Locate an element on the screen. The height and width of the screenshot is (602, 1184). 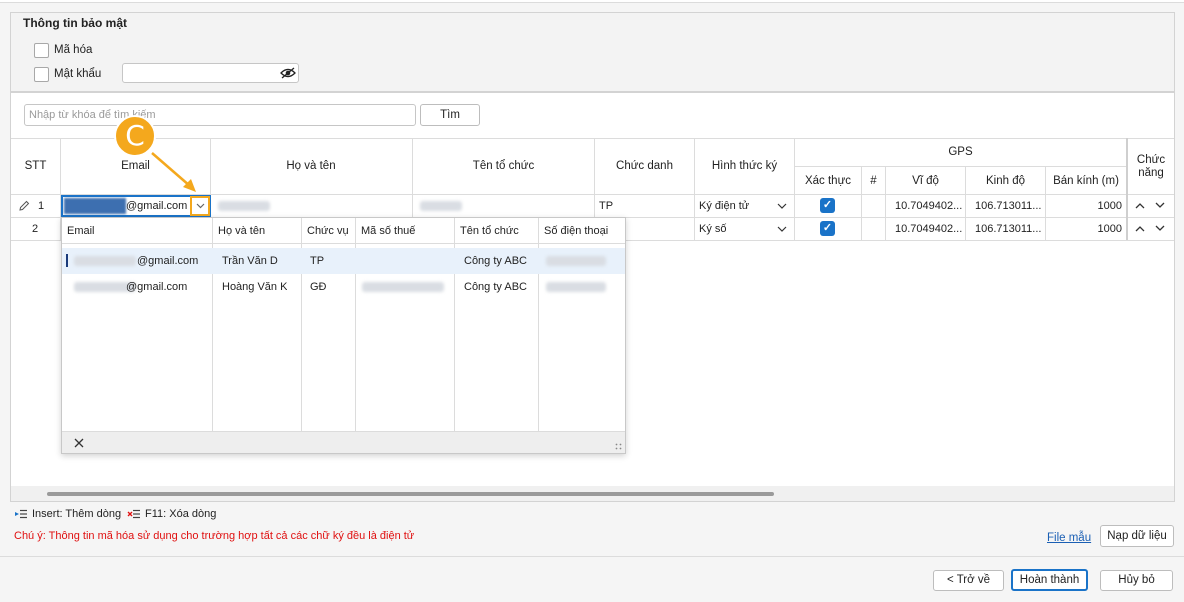
dd-option-2-email-suffix: @gmail.com is located at coordinates (157, 287).